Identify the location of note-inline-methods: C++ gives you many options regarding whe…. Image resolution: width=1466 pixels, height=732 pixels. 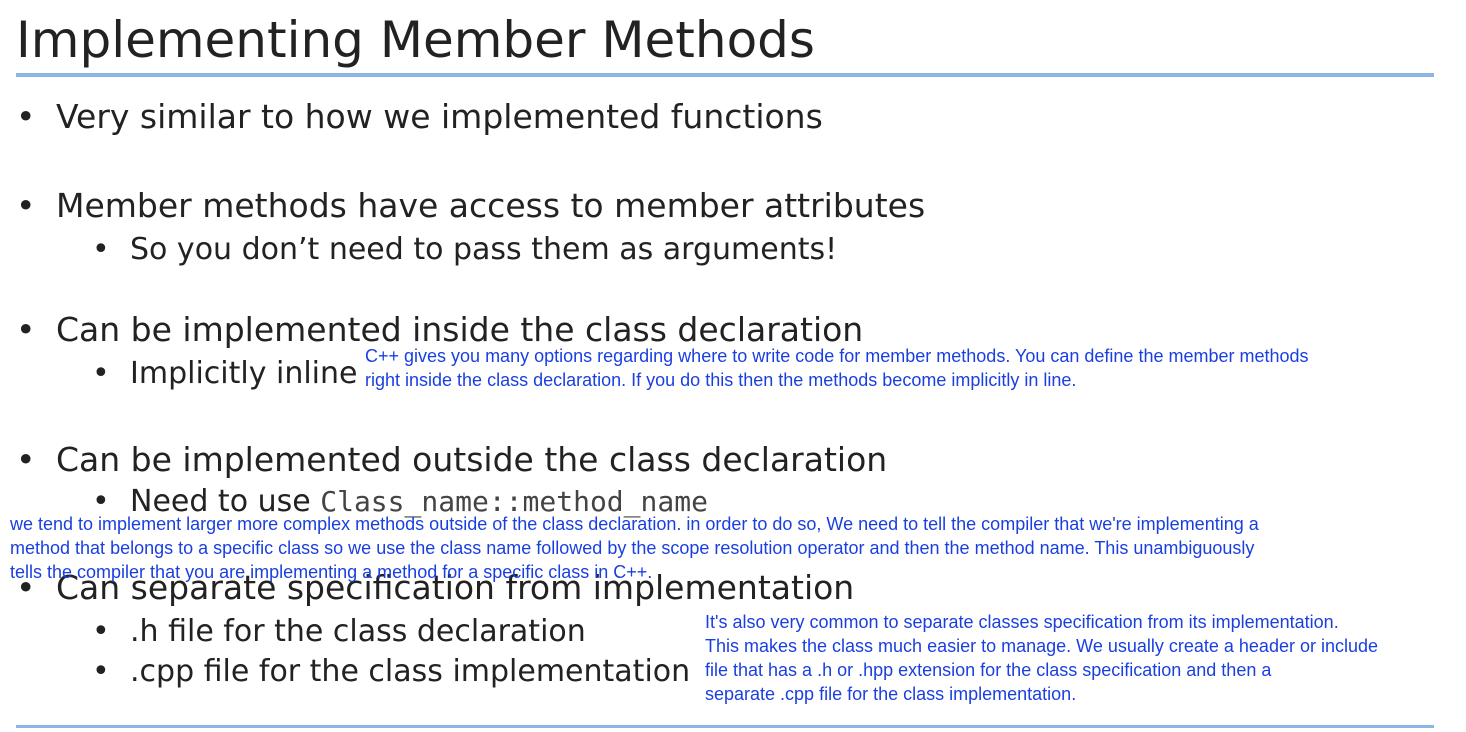
(837, 368).